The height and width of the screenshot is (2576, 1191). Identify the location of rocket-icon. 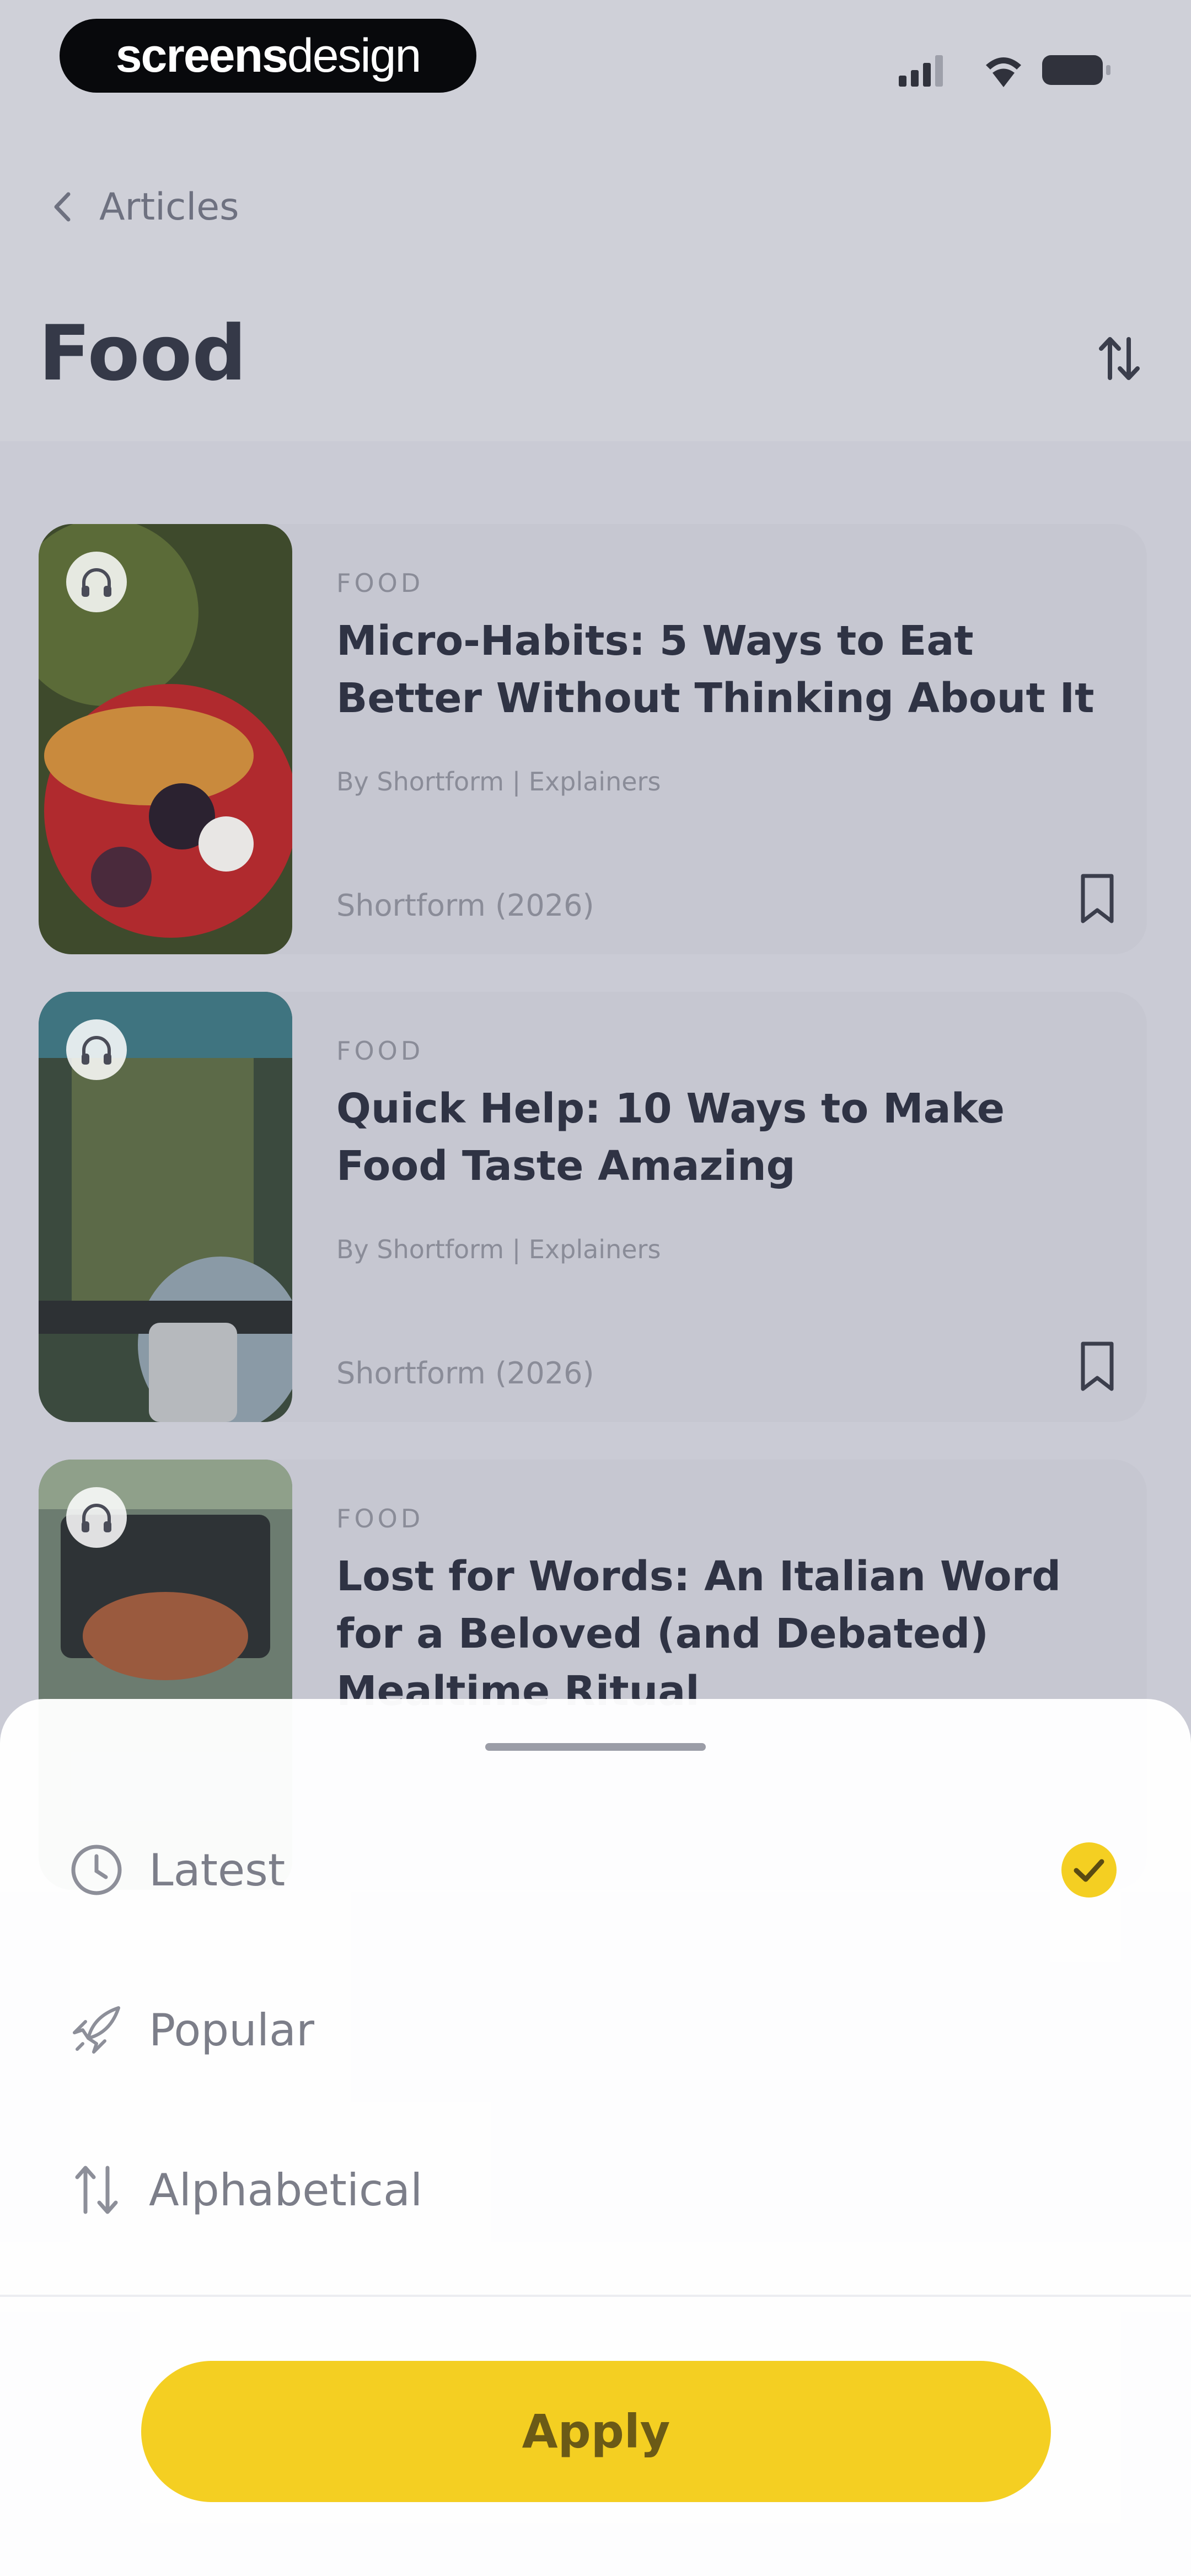
(96, 2030).